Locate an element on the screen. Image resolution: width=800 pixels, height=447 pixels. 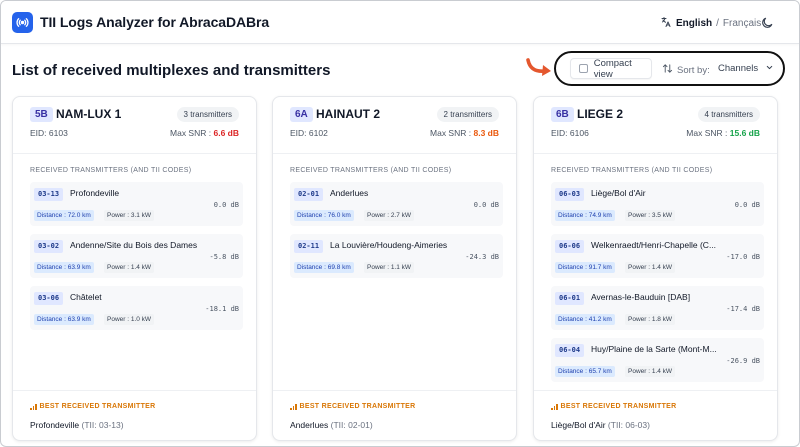
distance-pill: Distance : 63.9 km is located at coordinates (64, 267).